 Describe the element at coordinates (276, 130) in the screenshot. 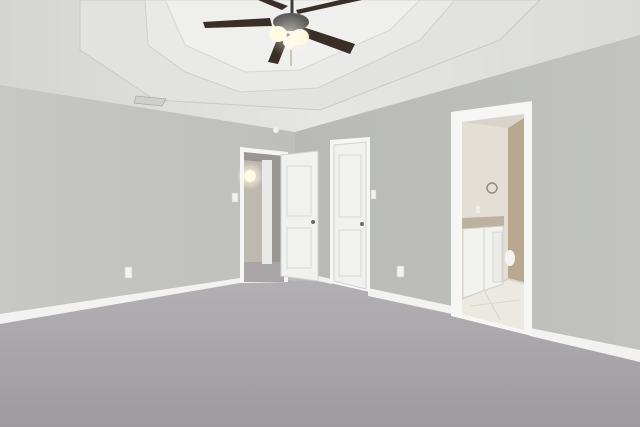

I see `smoke-detector` at that location.